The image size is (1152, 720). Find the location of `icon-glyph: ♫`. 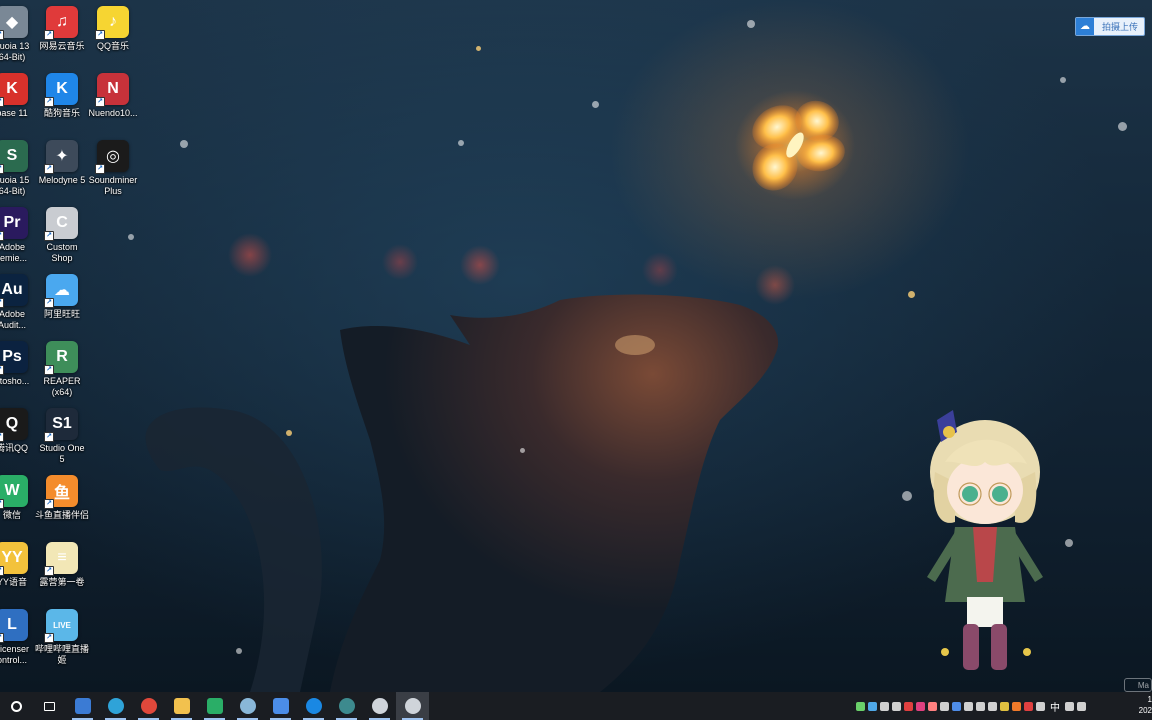

icon-glyph: ♫ is located at coordinates (62, 21).